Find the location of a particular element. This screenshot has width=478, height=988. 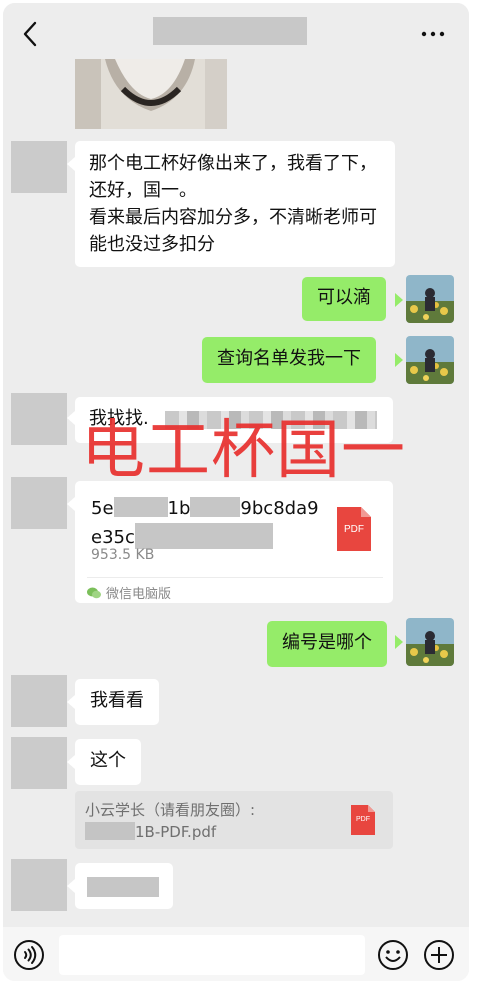

redacted-text is located at coordinates (123, 887).